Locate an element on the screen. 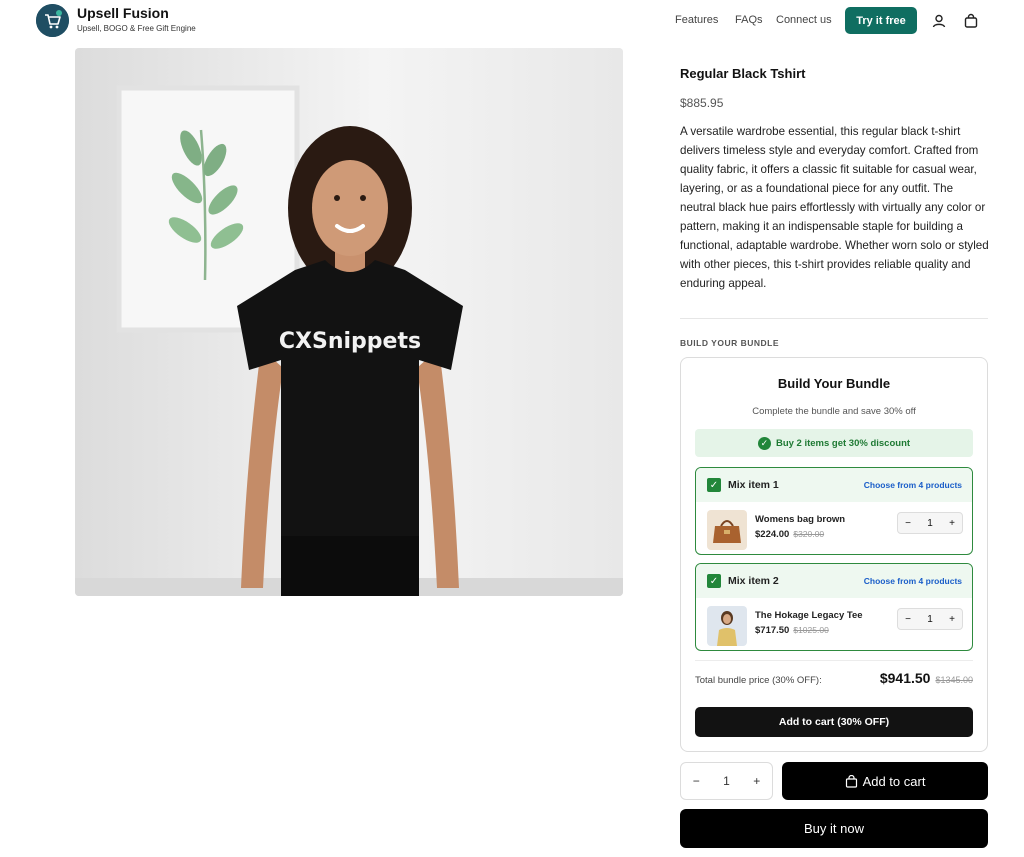  nav-connect-us: Connect us is located at coordinates (804, 20).